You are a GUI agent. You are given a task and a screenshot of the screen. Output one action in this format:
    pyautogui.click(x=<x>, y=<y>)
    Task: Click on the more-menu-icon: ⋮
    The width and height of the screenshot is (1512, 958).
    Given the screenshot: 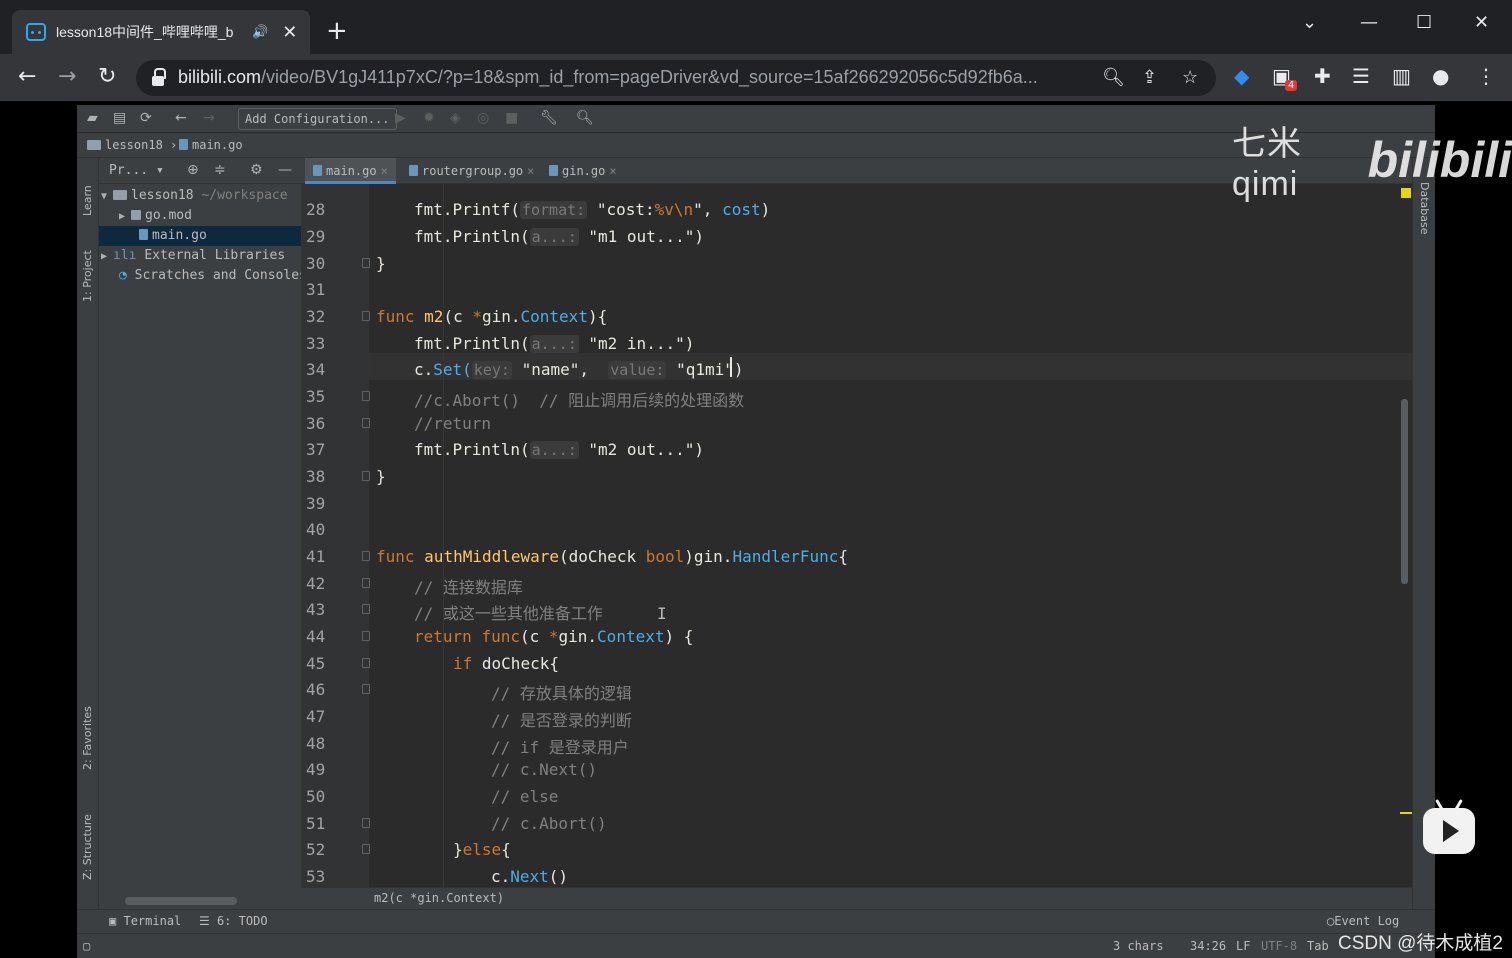 What is the action you would take?
    pyautogui.click(x=1486, y=76)
    